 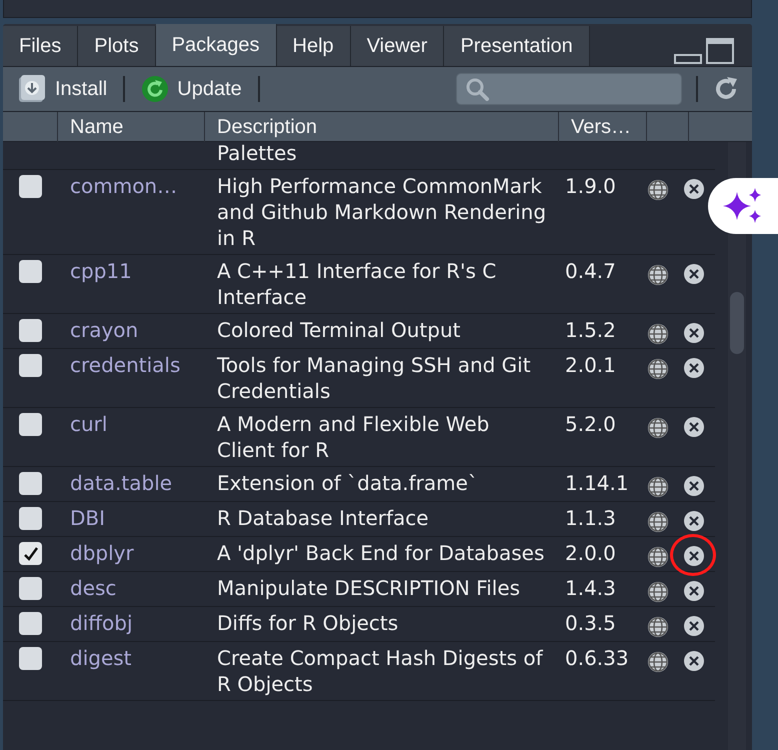 I want to click on package-version: 5.2.0, so click(x=590, y=424).